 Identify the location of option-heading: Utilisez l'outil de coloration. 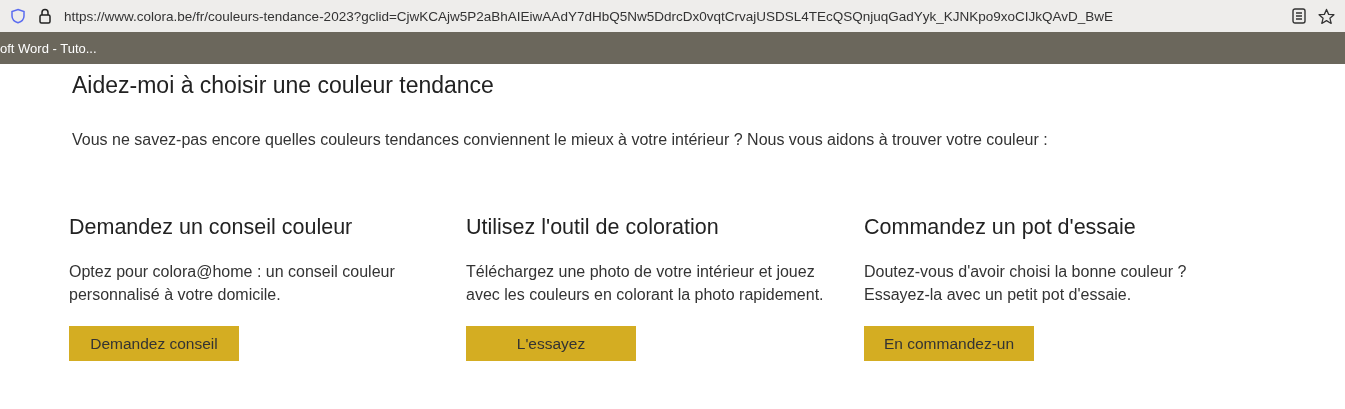
(592, 227).